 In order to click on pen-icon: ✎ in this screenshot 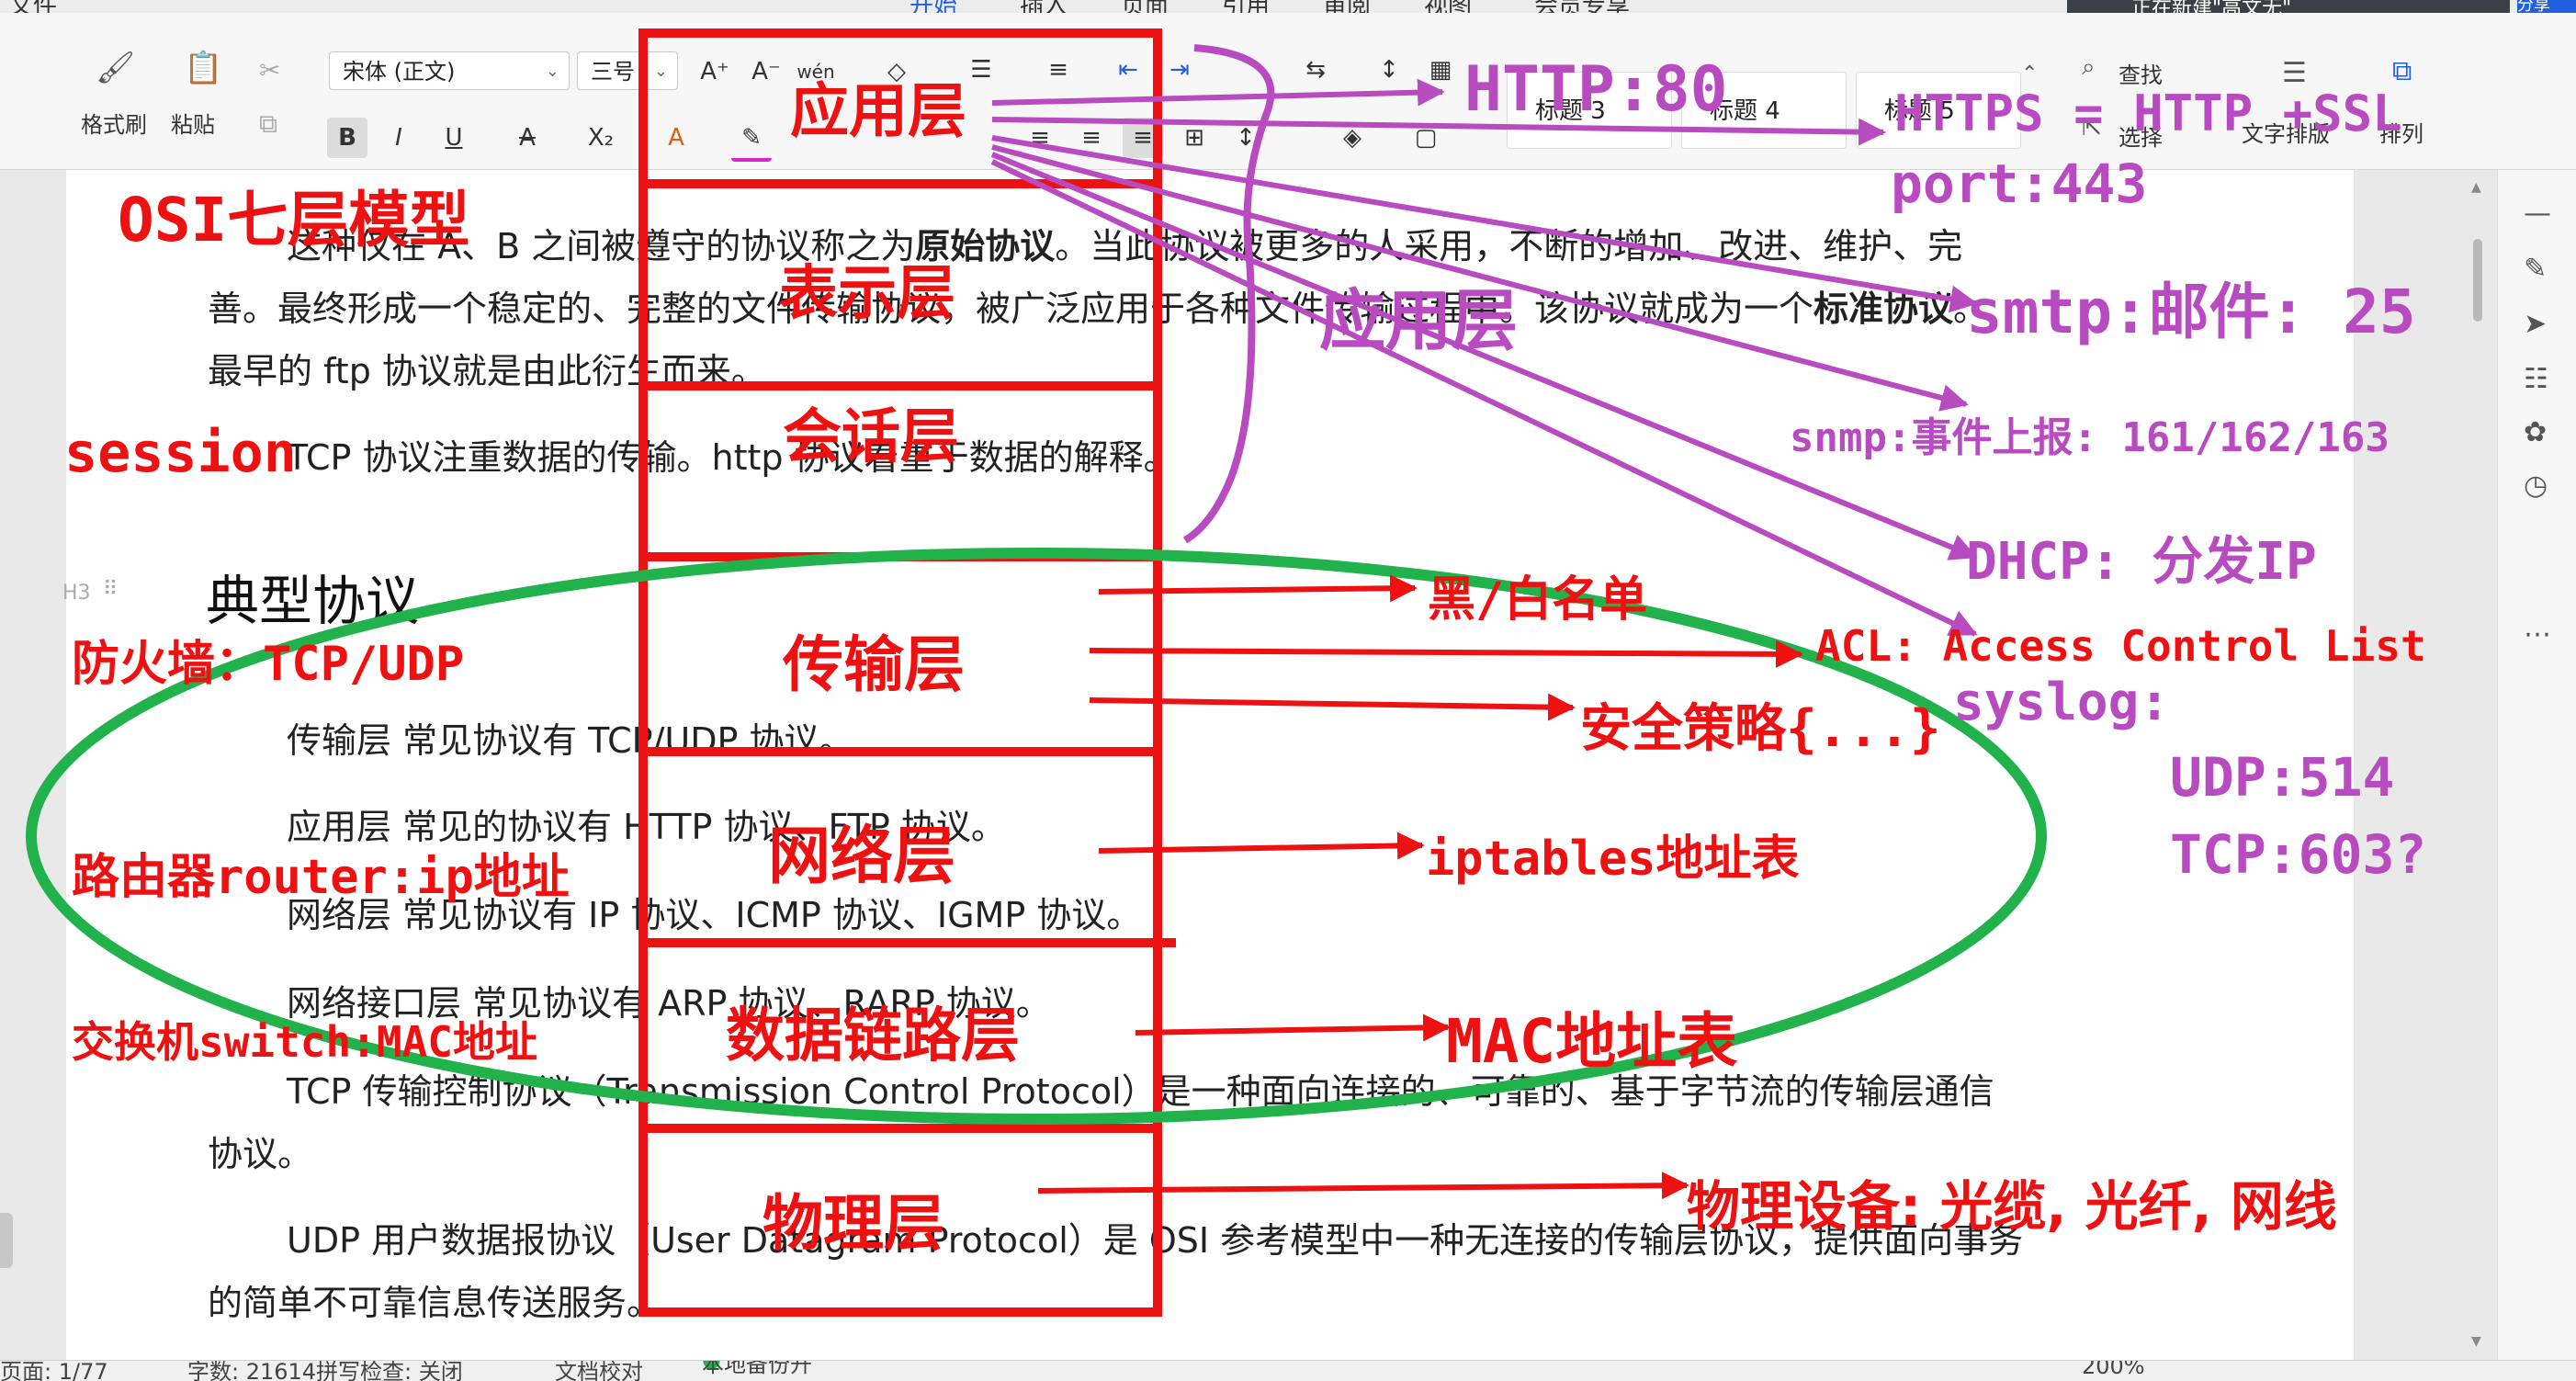, I will do `click(2535, 269)`.